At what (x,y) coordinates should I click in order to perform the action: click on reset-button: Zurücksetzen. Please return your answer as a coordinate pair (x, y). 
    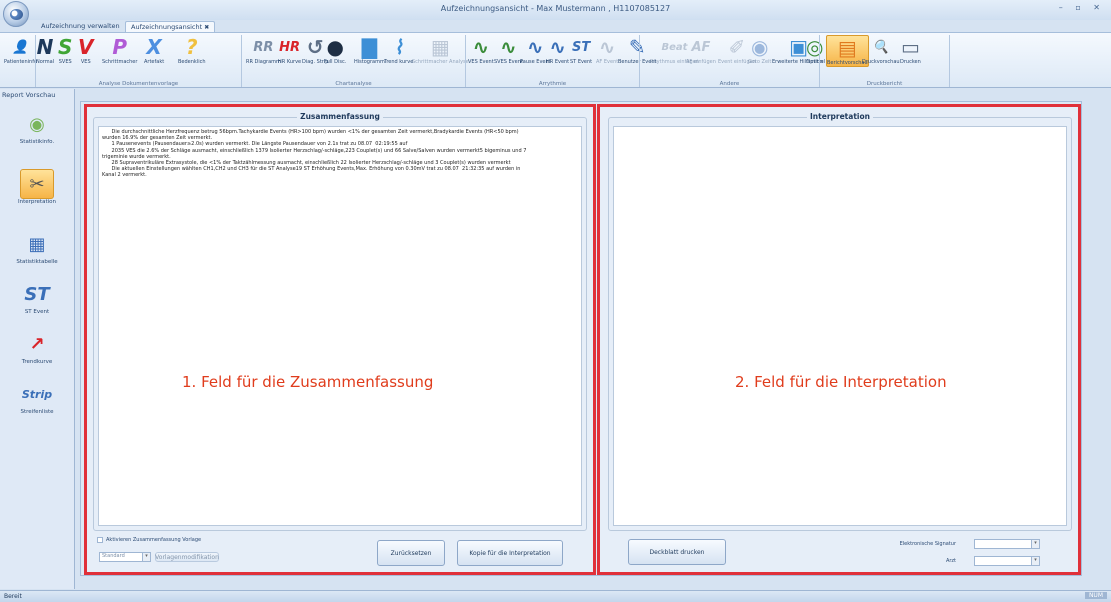
    Looking at the image, I should click on (411, 553).